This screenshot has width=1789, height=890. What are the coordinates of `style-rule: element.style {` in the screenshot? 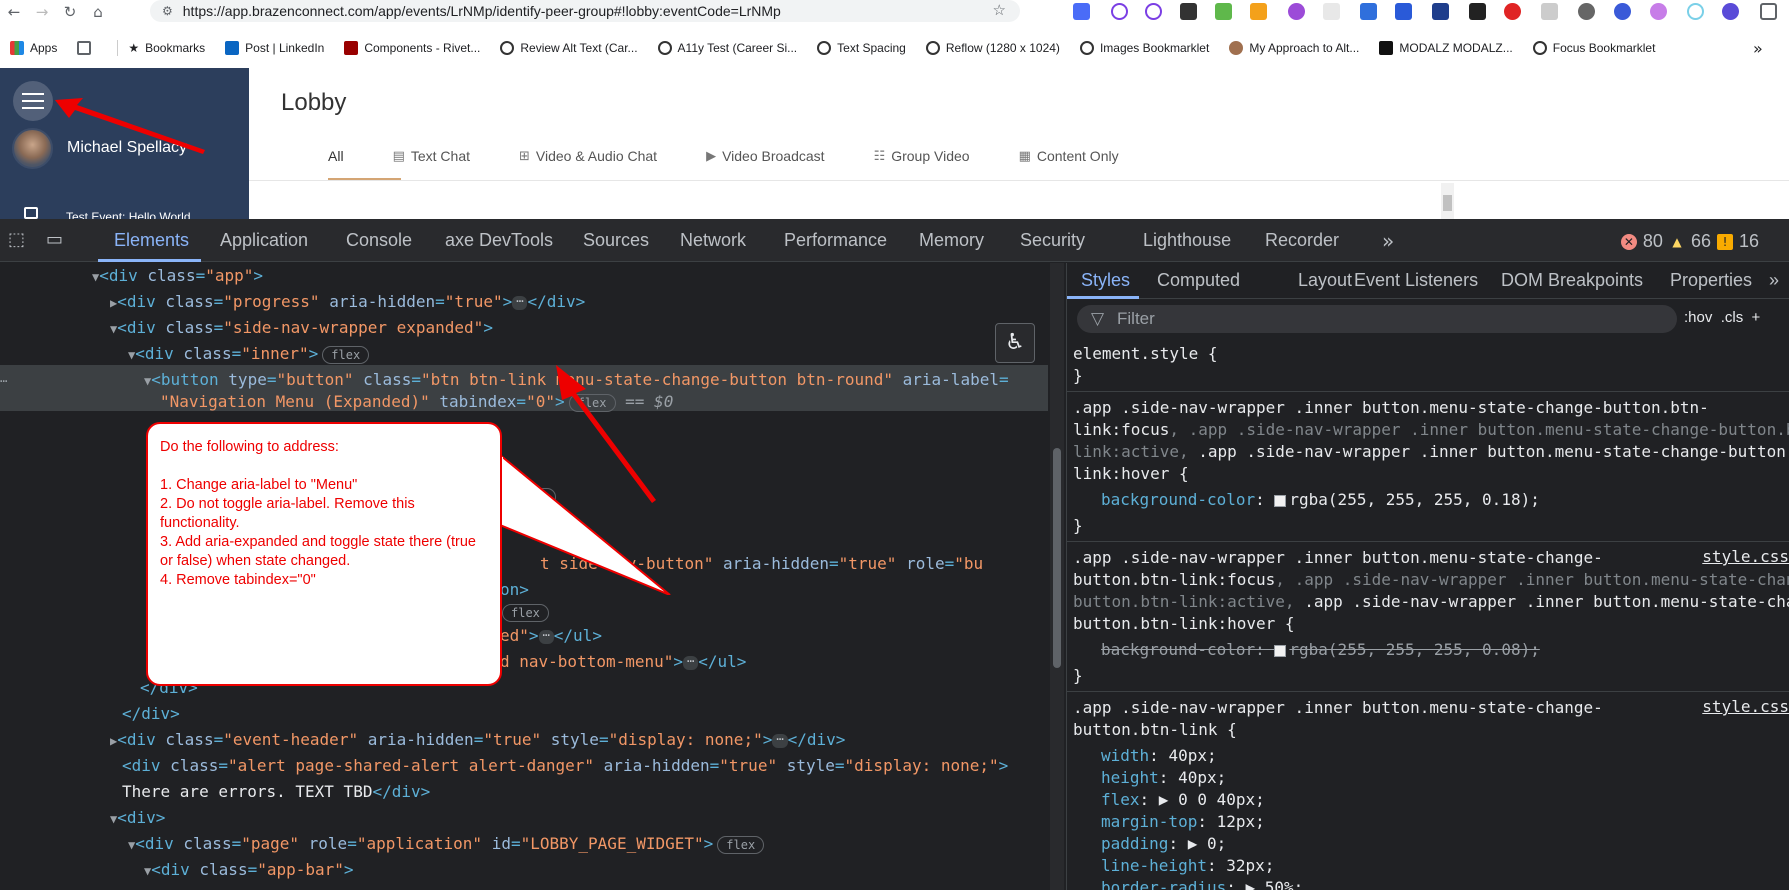 It's located at (1145, 354).